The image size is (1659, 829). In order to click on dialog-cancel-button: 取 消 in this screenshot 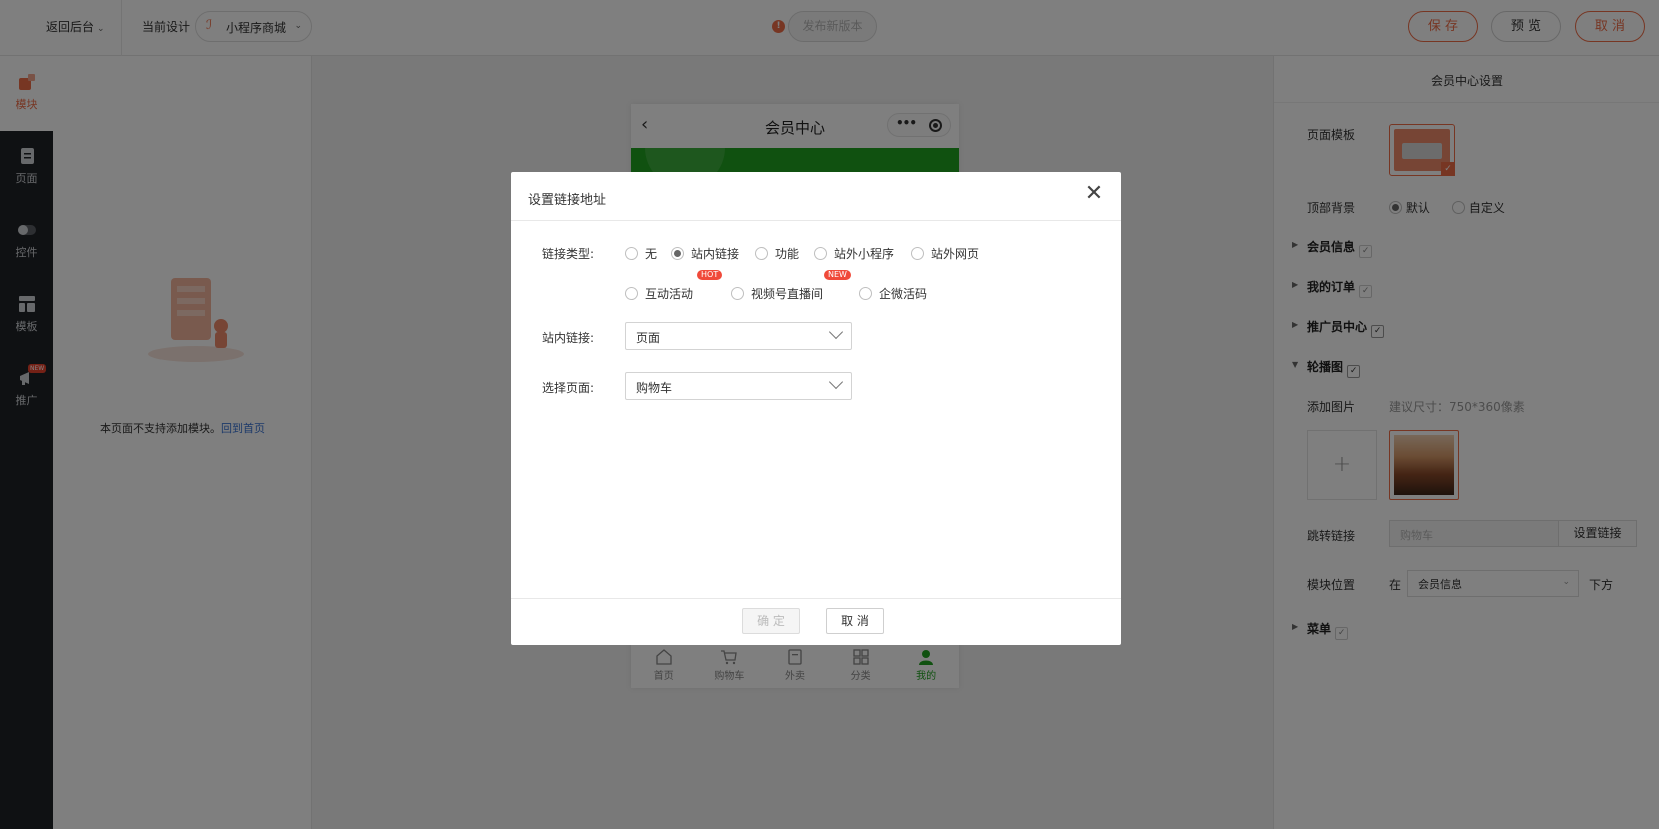, I will do `click(855, 621)`.